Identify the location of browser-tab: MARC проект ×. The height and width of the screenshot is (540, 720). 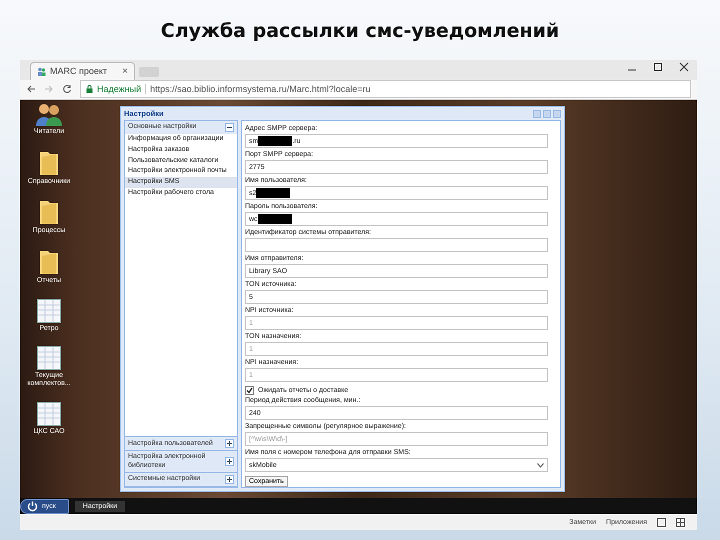
(82, 71).